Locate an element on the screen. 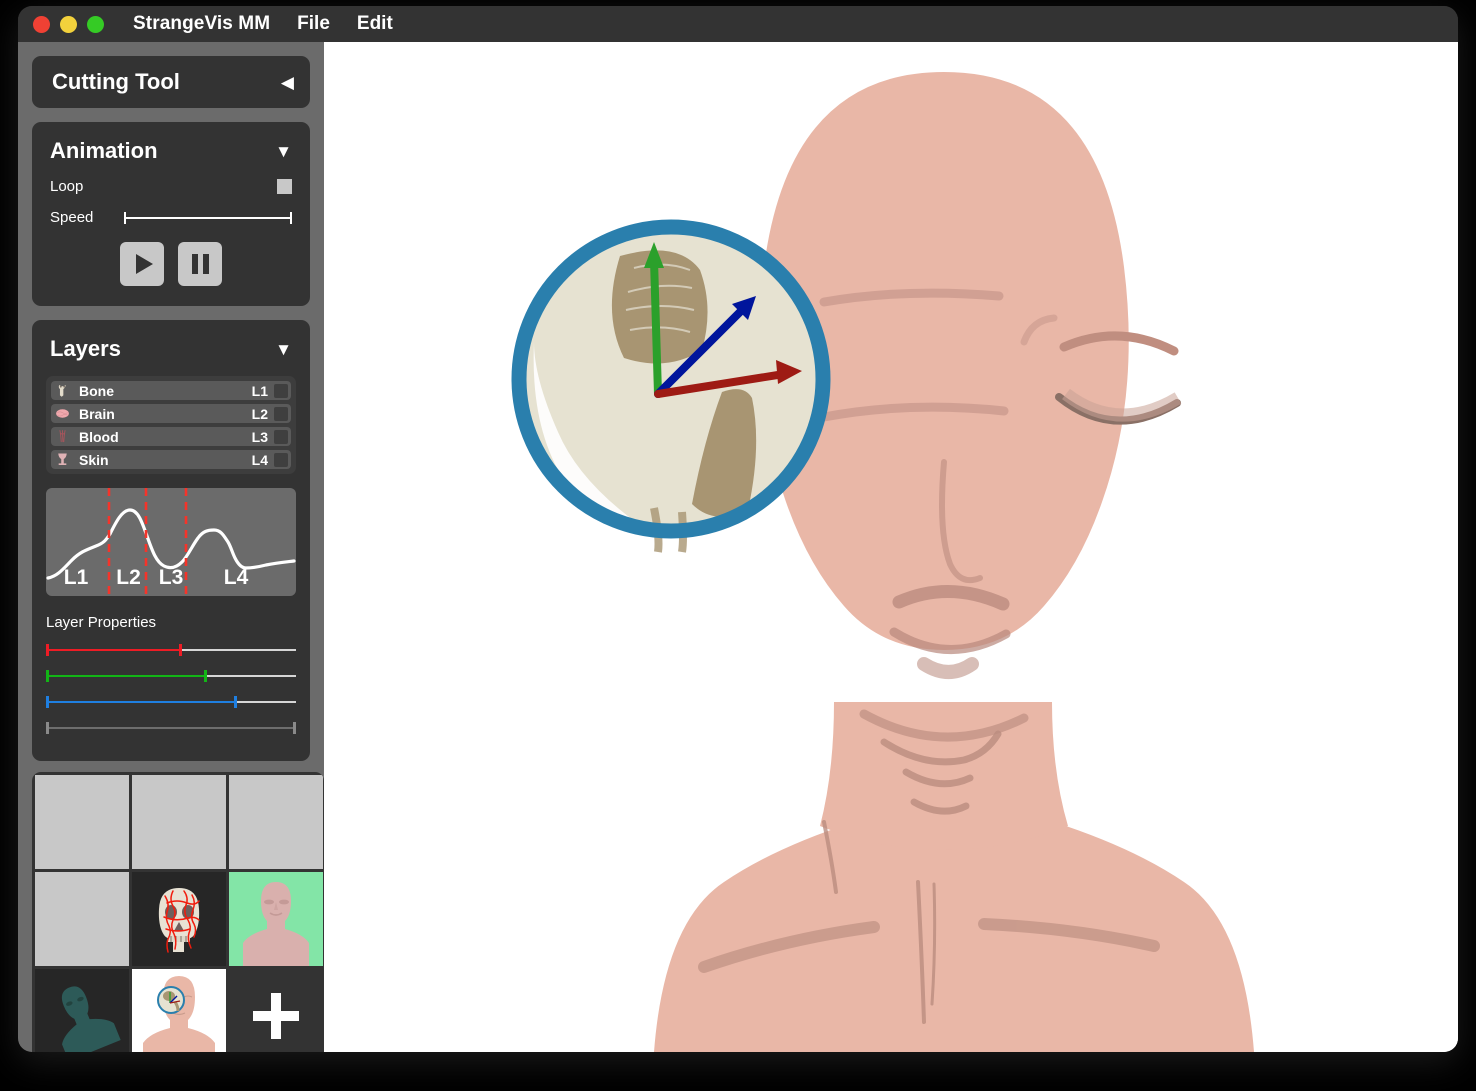  layer-row: Bone L1 is located at coordinates (171, 390).